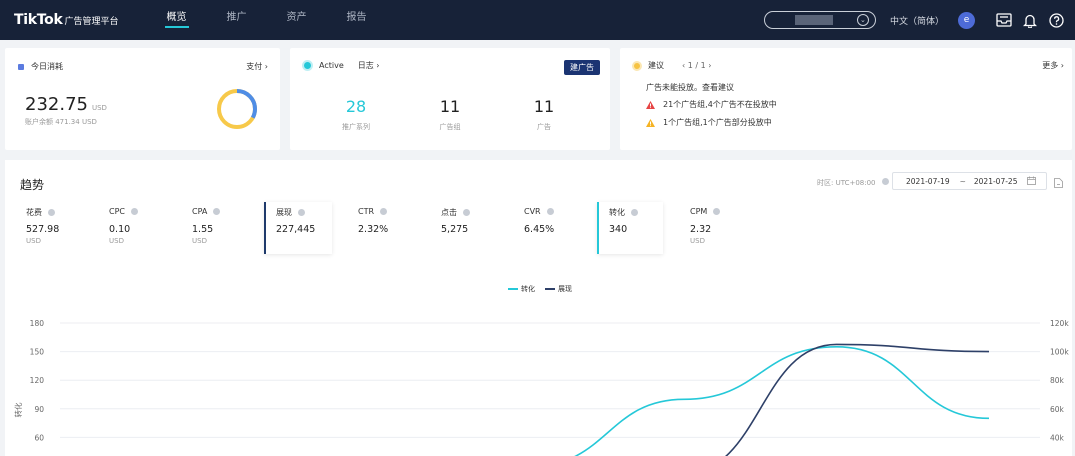 The height and width of the screenshot is (456, 1075). What do you see at coordinates (331, 65) in the screenshot?
I see `status-text: Active` at bounding box center [331, 65].